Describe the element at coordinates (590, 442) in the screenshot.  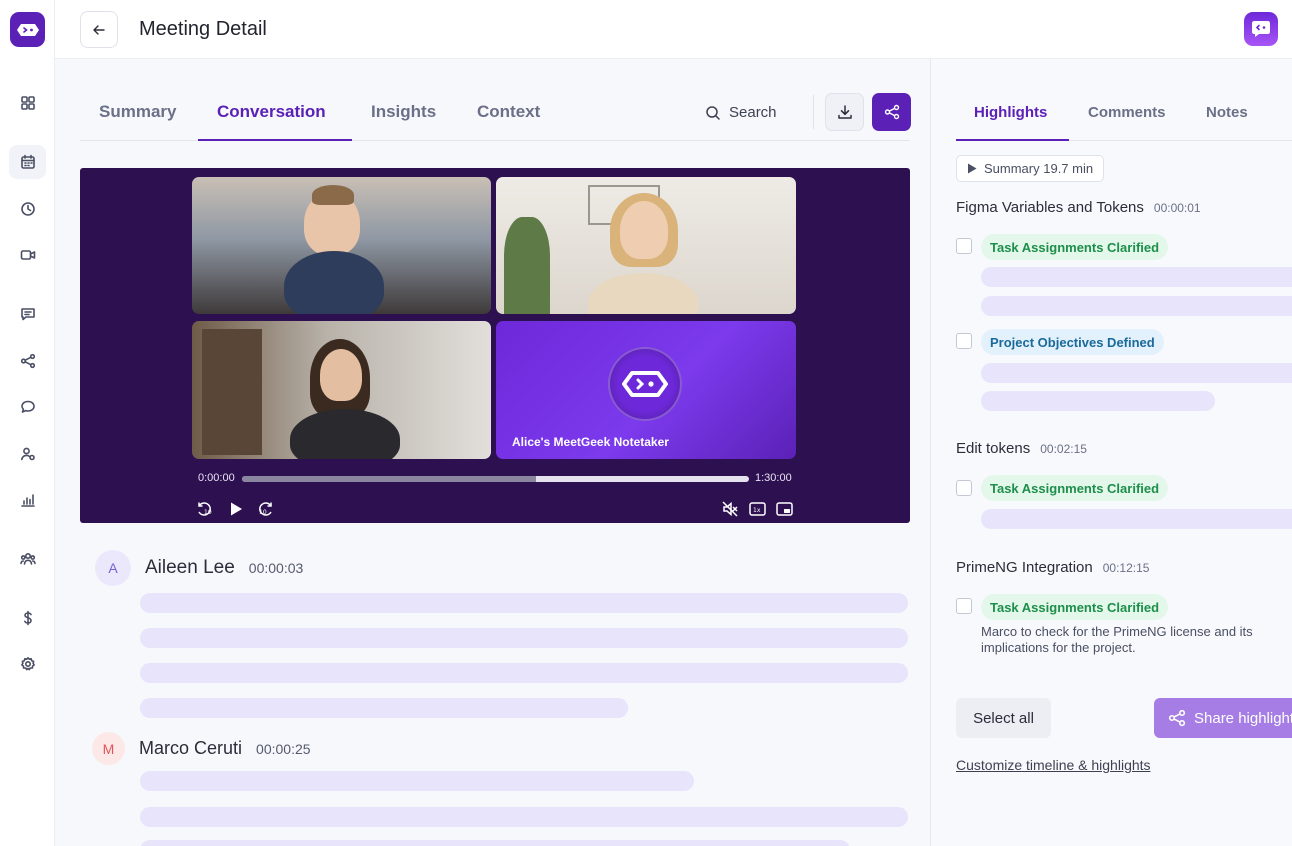
I see `notetaker-label: Alice's MeetGeek Notetaker` at that location.